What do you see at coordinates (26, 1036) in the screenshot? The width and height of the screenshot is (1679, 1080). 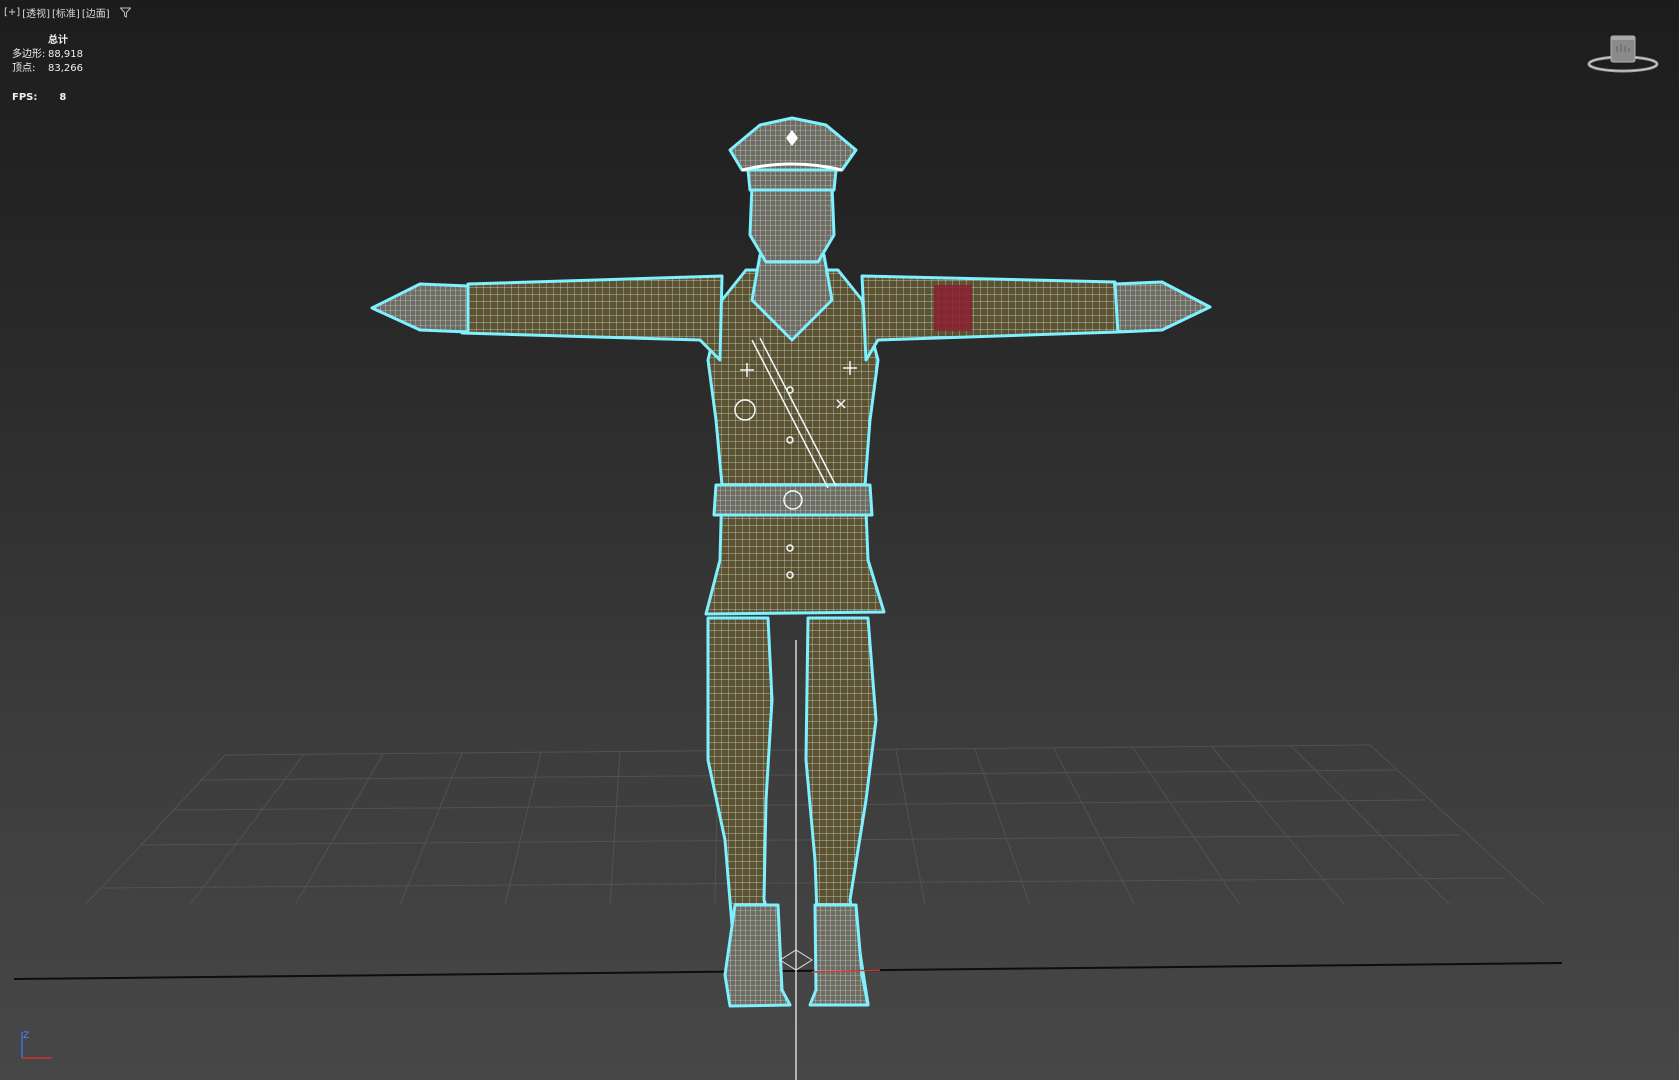 I see `axis-z-label: Z` at bounding box center [26, 1036].